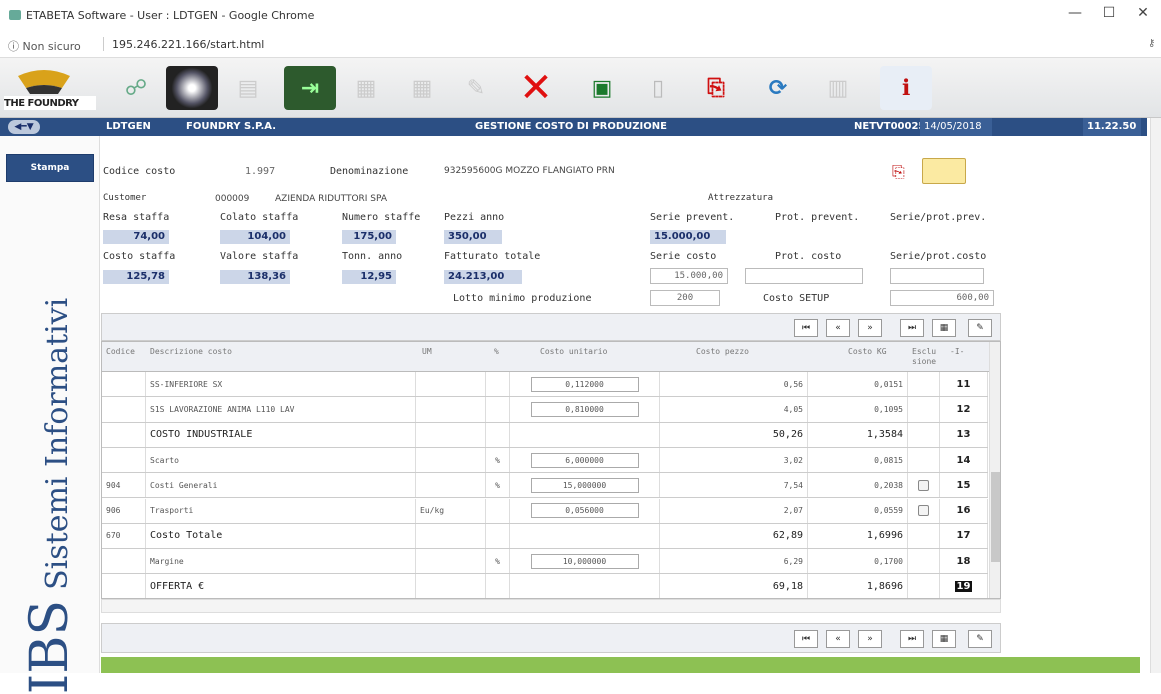  I want to click on unit-cost-input: 0,056000, so click(584, 511).